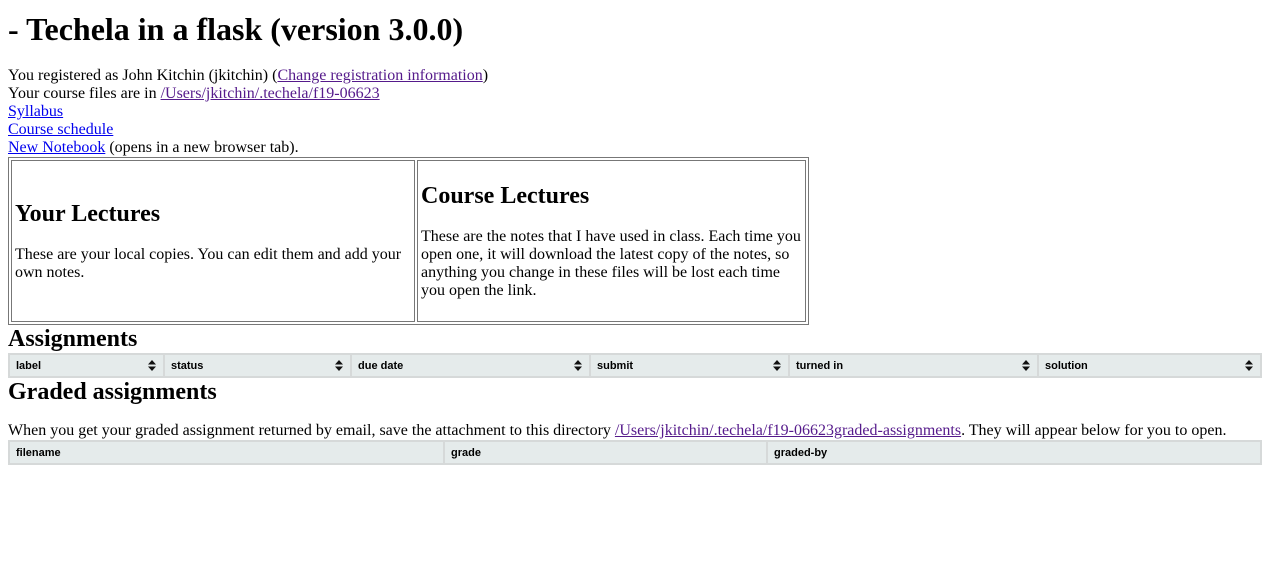 The width and height of the screenshot is (1268, 581). Describe the element at coordinates (258, 365) in the screenshot. I see `column-header-status: status` at that location.